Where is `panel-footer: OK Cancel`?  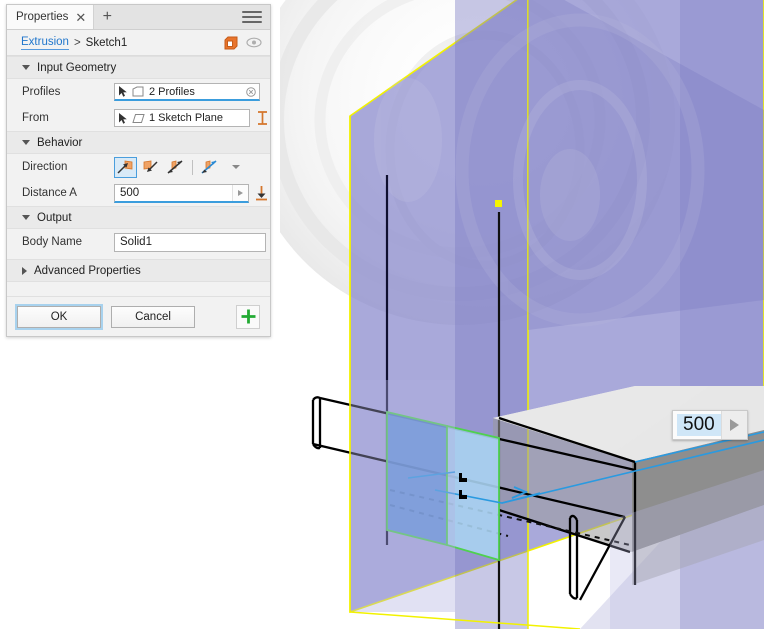 panel-footer: OK Cancel is located at coordinates (138, 316).